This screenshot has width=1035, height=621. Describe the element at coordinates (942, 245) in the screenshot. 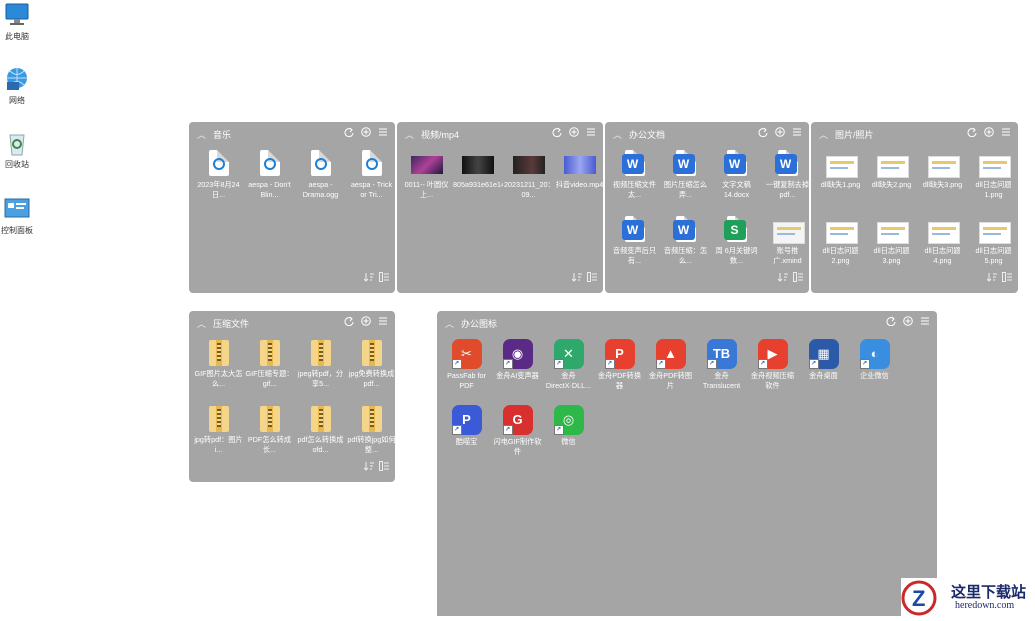

I see `file-item: dll日志问题4.png` at that location.